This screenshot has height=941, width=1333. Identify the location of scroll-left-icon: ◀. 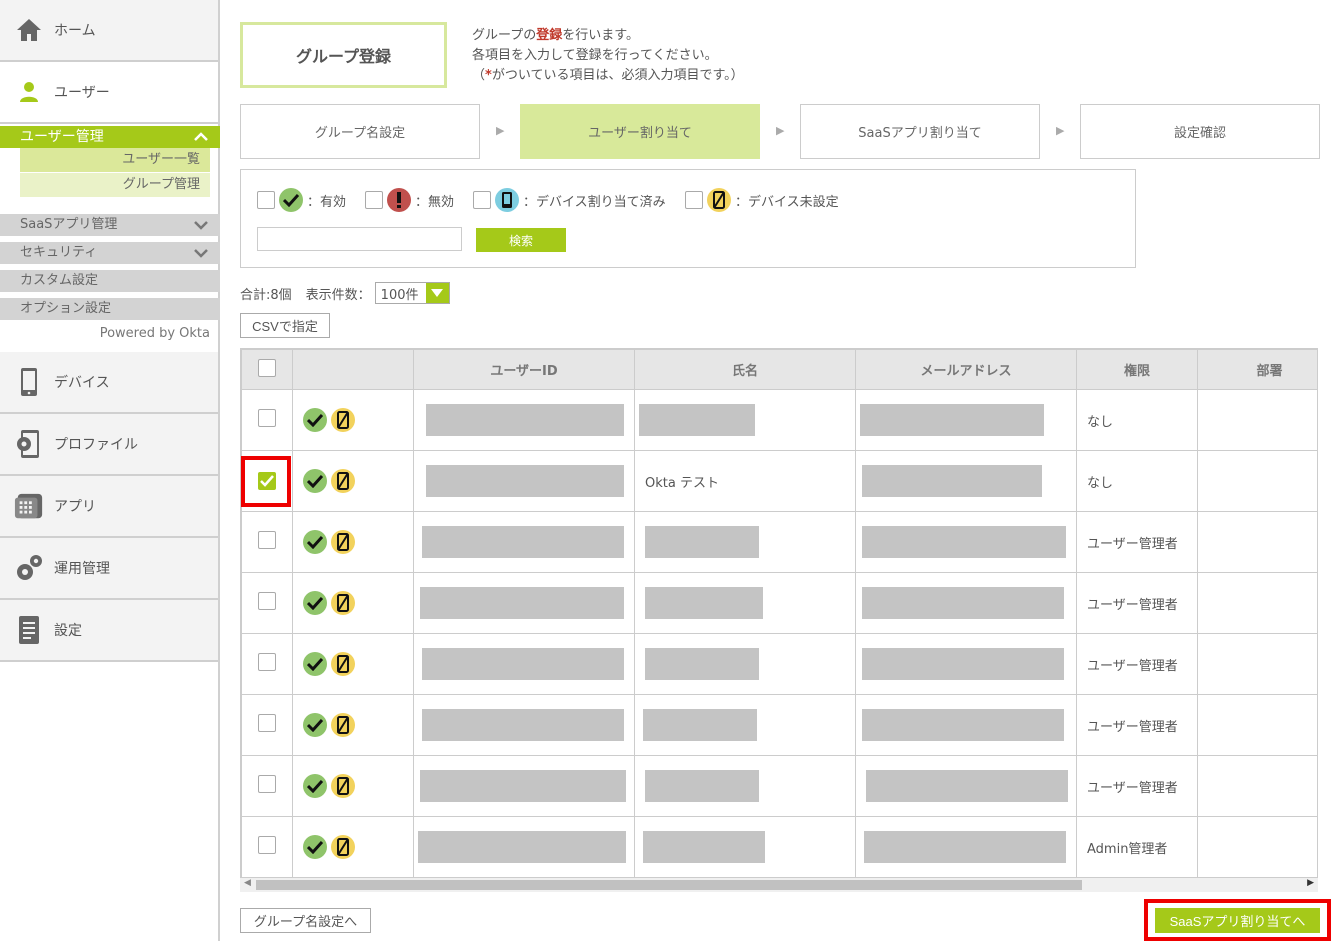
(247, 883).